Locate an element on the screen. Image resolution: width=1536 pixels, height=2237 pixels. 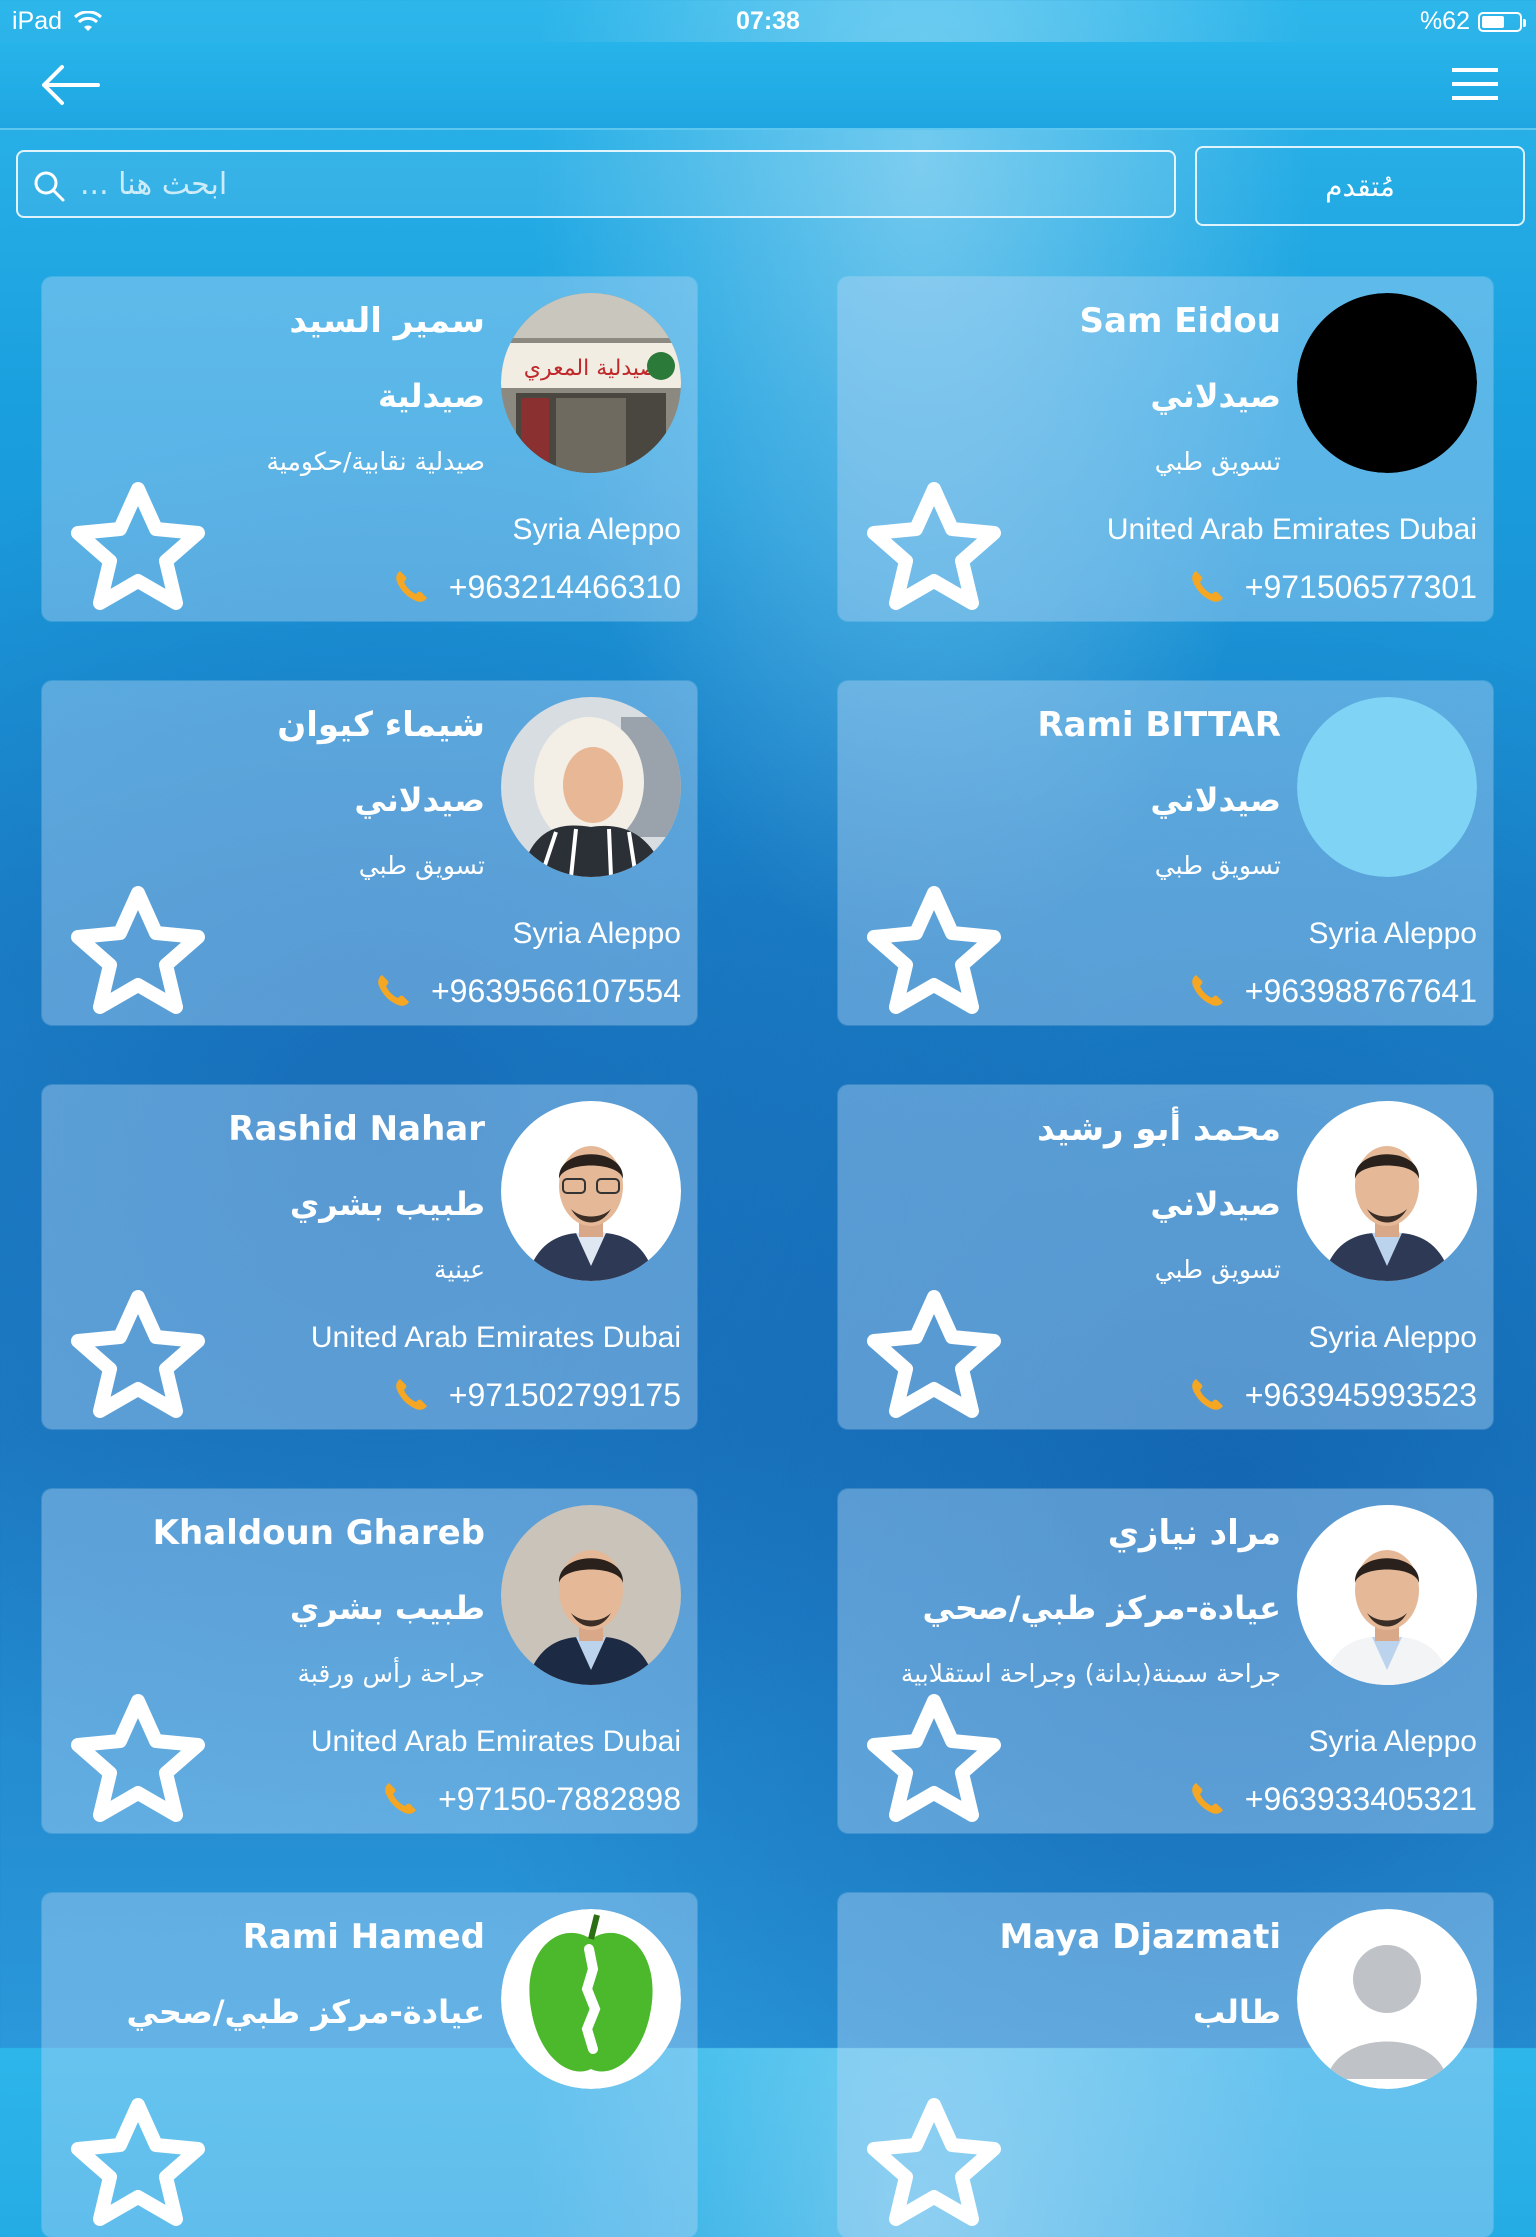
contact-name: Khaldoun Ghareb is located at coordinates (318, 1533).